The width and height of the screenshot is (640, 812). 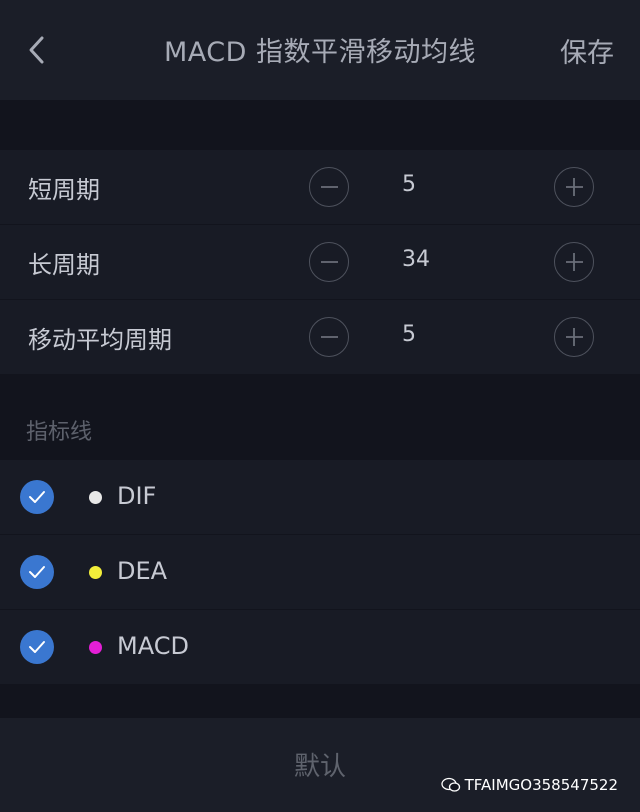 What do you see at coordinates (541, 785) in the screenshot?
I see `watermark-text: TFAIMGO358547522` at bounding box center [541, 785].